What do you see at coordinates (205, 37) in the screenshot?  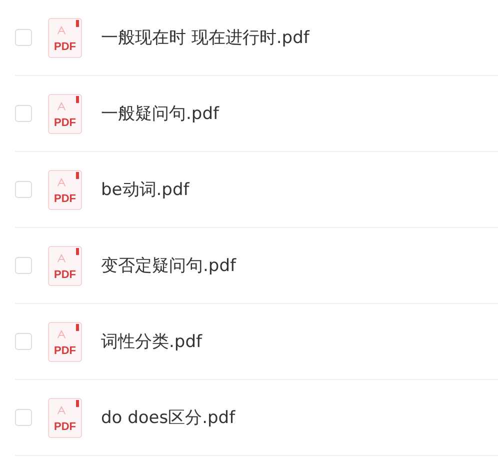 I see `file-name: 一般现在时 现在进行时.pdf` at bounding box center [205, 37].